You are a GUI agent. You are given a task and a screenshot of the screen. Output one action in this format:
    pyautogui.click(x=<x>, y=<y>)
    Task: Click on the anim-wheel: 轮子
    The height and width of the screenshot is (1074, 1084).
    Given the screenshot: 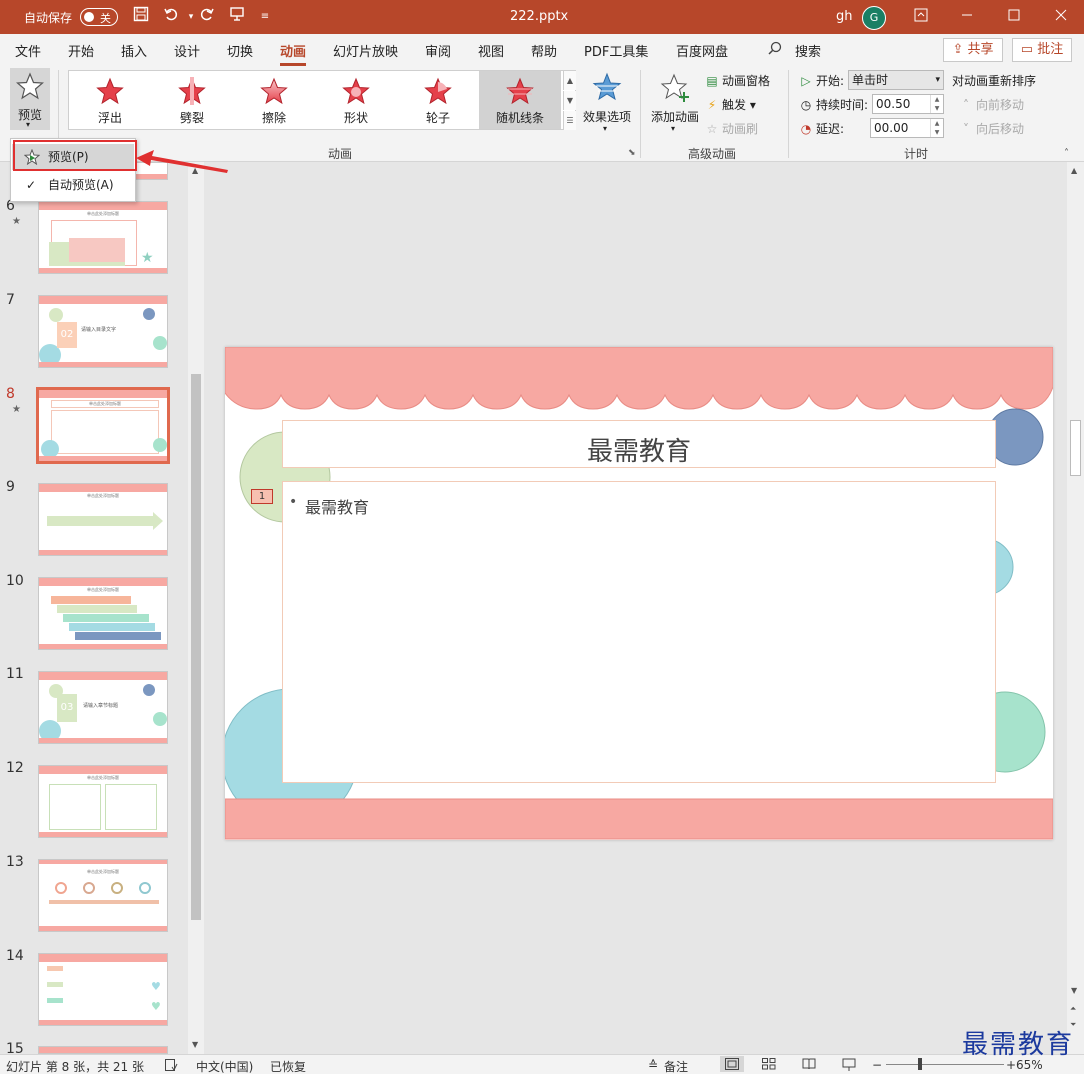 What is the action you would take?
    pyautogui.click(x=438, y=100)
    